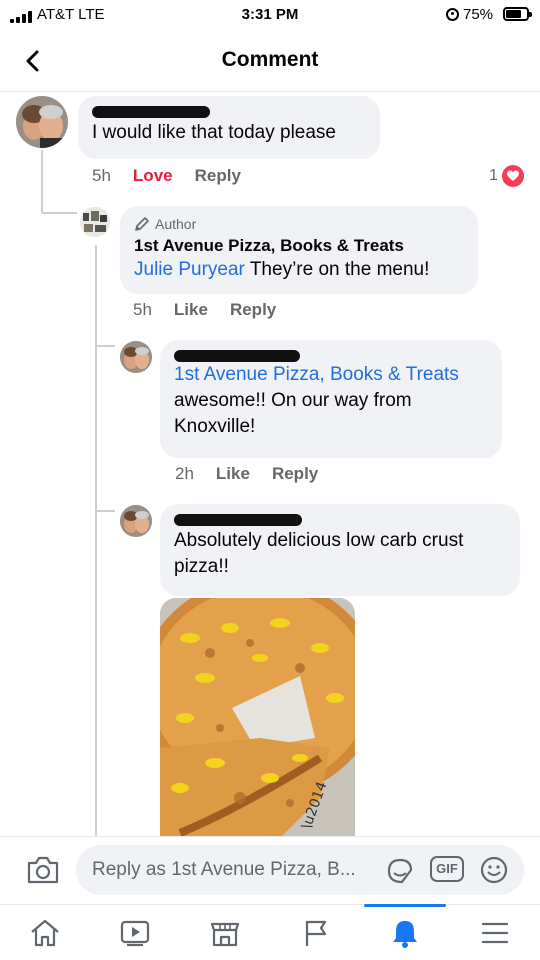 Image resolution: width=540 pixels, height=960 pixels. I want to click on mention-link: Julie Puryear, so click(189, 269).